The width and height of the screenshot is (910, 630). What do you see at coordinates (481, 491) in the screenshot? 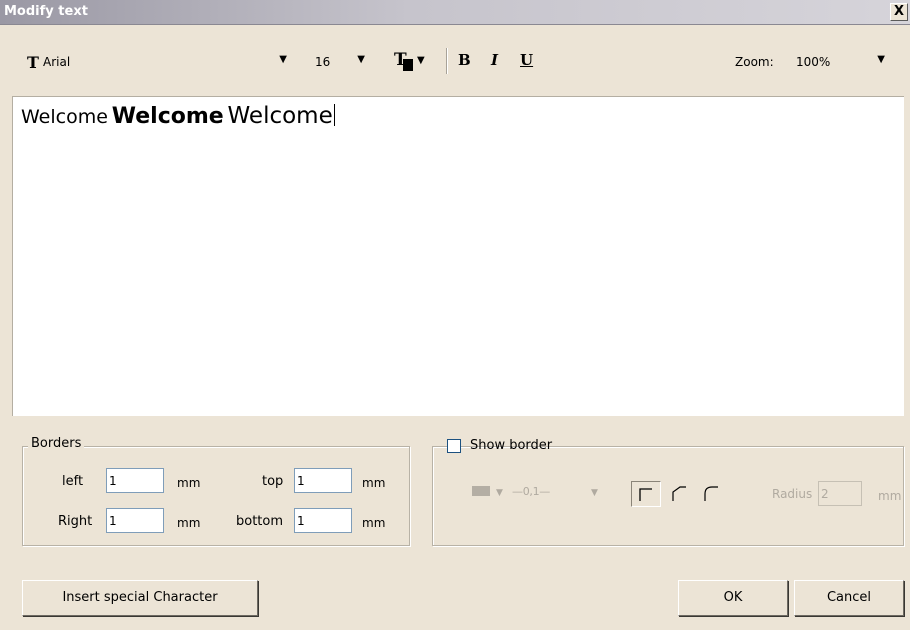
I see `border-color-dropdown` at bounding box center [481, 491].